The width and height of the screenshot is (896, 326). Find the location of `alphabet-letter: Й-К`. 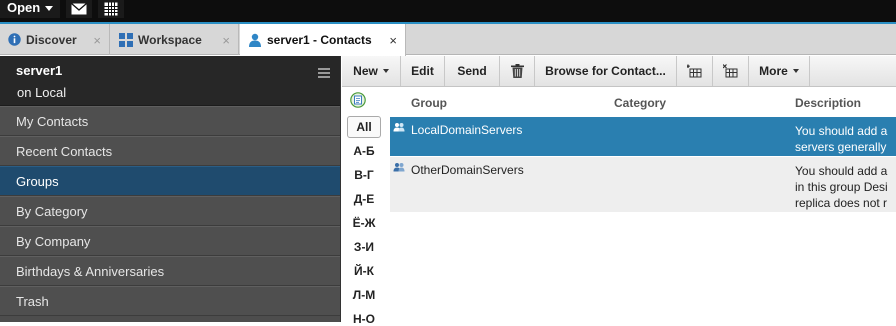

alphabet-letter: Й-К is located at coordinates (364, 271).